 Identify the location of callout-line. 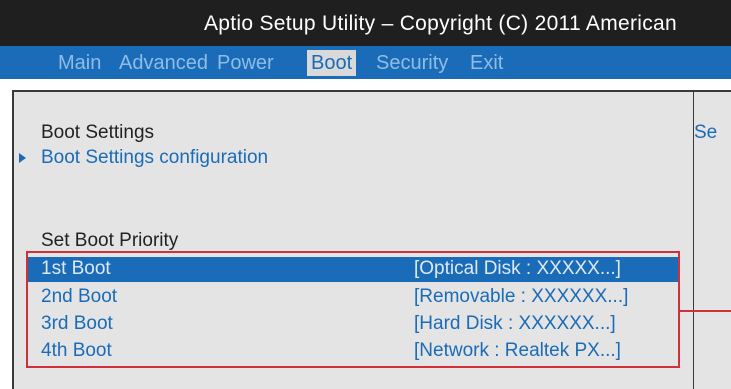
(705, 311).